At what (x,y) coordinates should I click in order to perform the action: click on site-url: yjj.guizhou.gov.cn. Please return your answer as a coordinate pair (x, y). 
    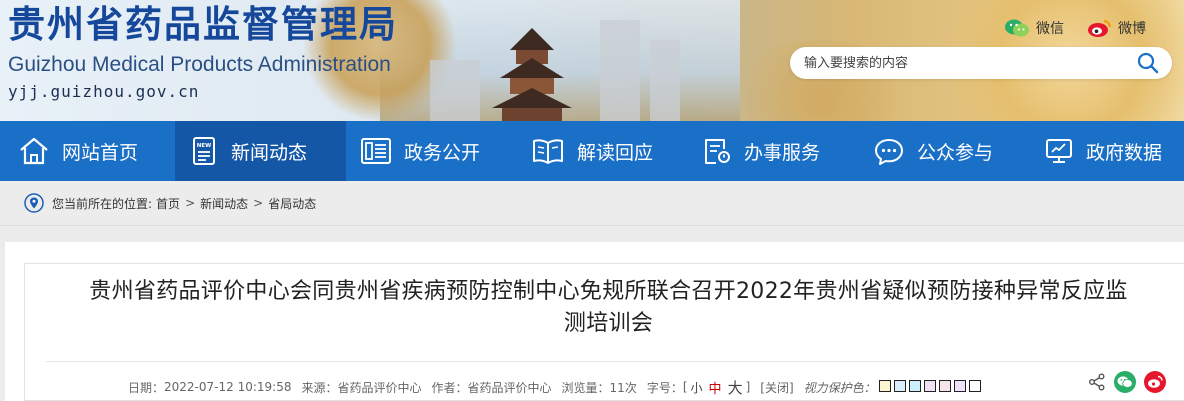
    Looking at the image, I should click on (104, 91).